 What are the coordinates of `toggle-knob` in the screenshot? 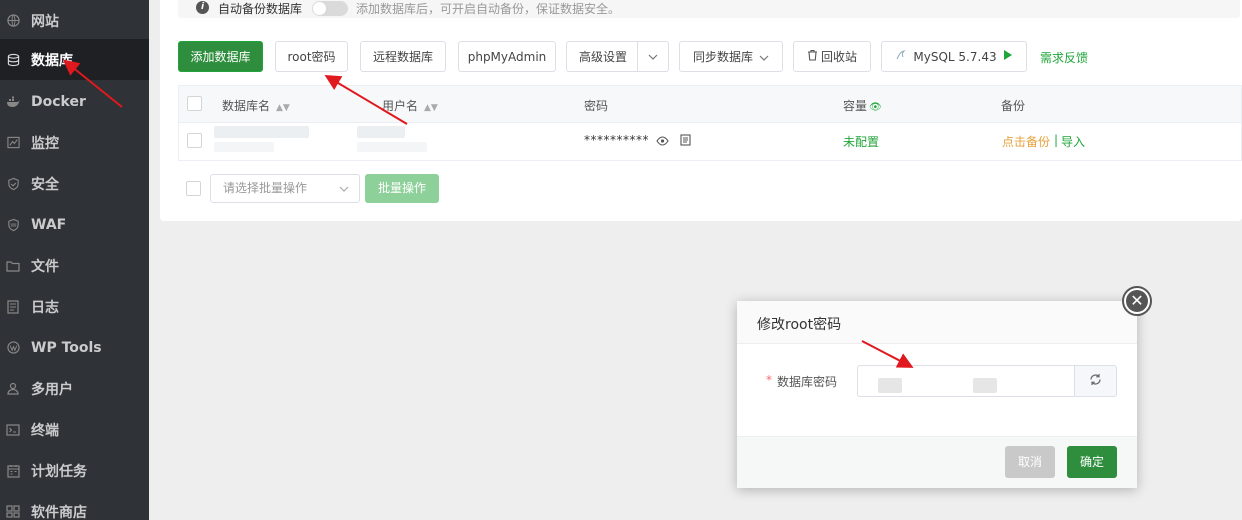 It's located at (319, 8).